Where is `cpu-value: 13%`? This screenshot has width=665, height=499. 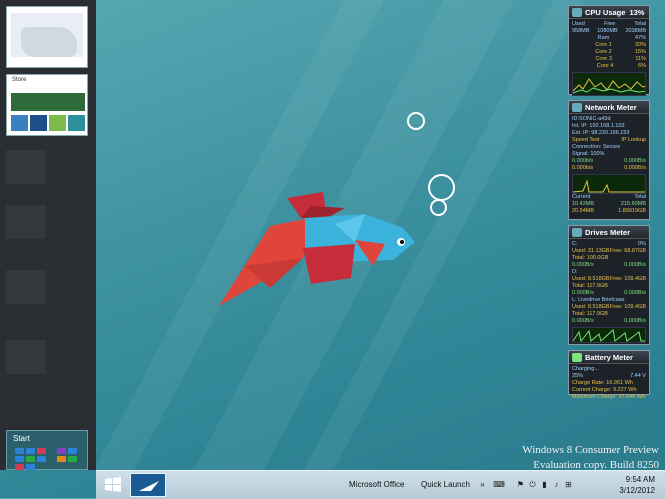 cpu-value: 13% is located at coordinates (637, 12).